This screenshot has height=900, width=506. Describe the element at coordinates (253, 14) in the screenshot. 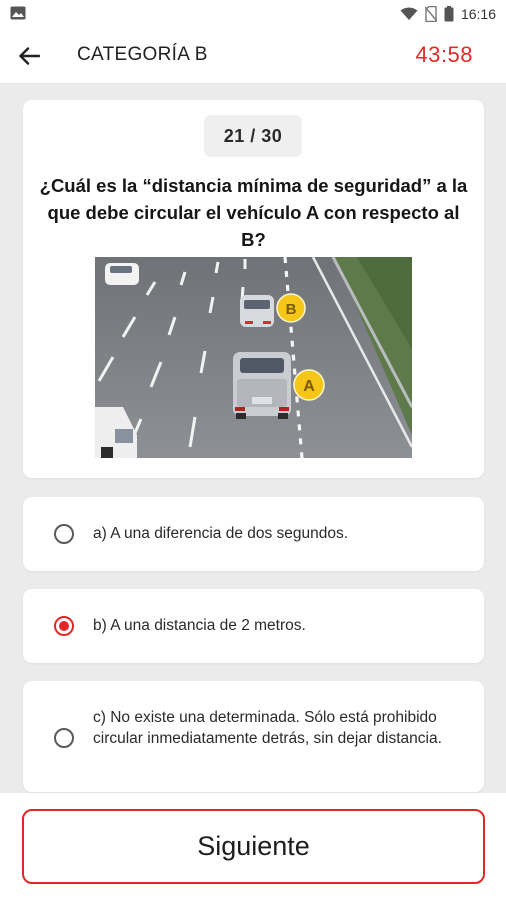

I see `status-bar: 16:16` at that location.